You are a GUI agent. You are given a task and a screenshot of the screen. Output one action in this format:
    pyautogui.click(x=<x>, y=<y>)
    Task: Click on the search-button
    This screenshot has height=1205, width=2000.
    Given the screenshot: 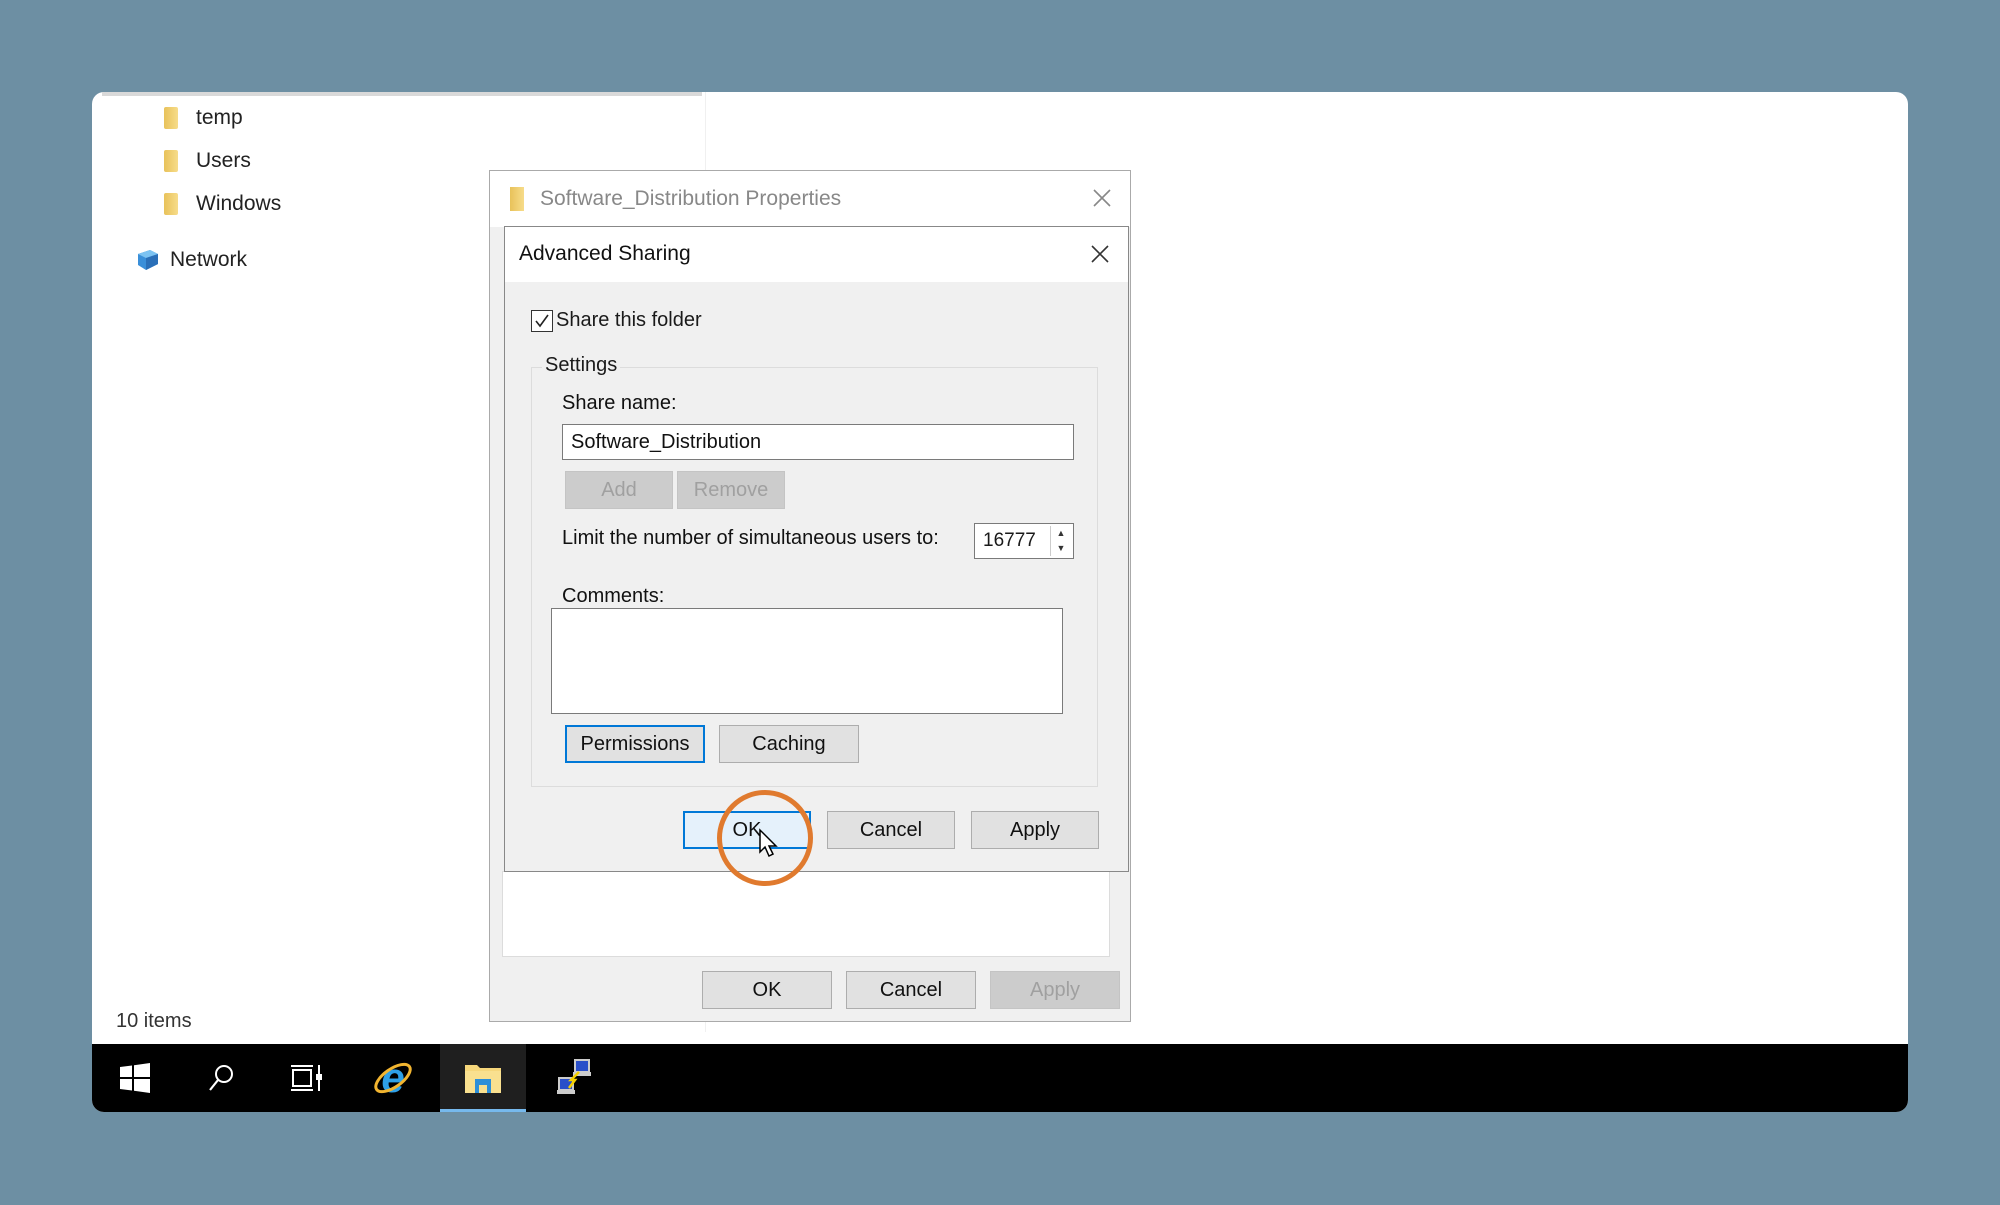 What is the action you would take?
    pyautogui.click(x=221, y=1078)
    